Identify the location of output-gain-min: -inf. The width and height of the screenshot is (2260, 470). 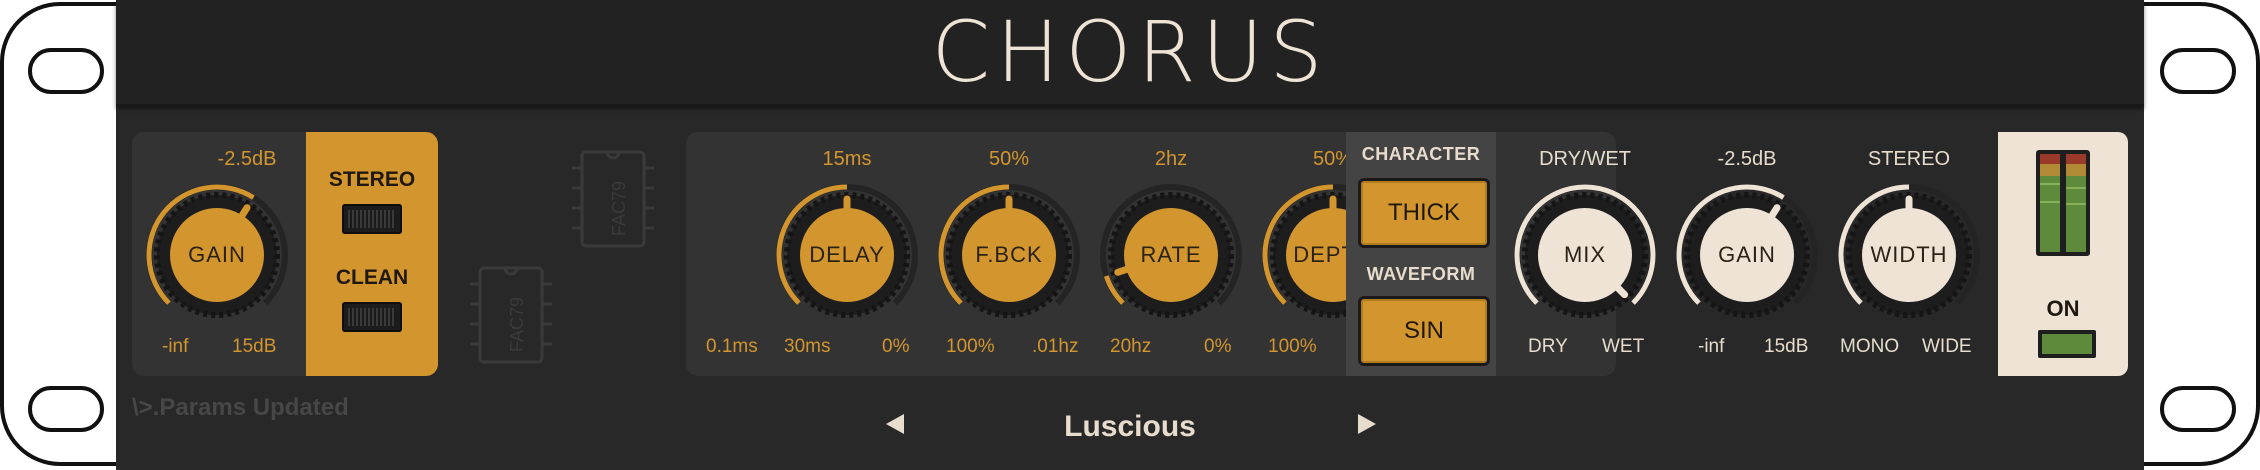
(1711, 346).